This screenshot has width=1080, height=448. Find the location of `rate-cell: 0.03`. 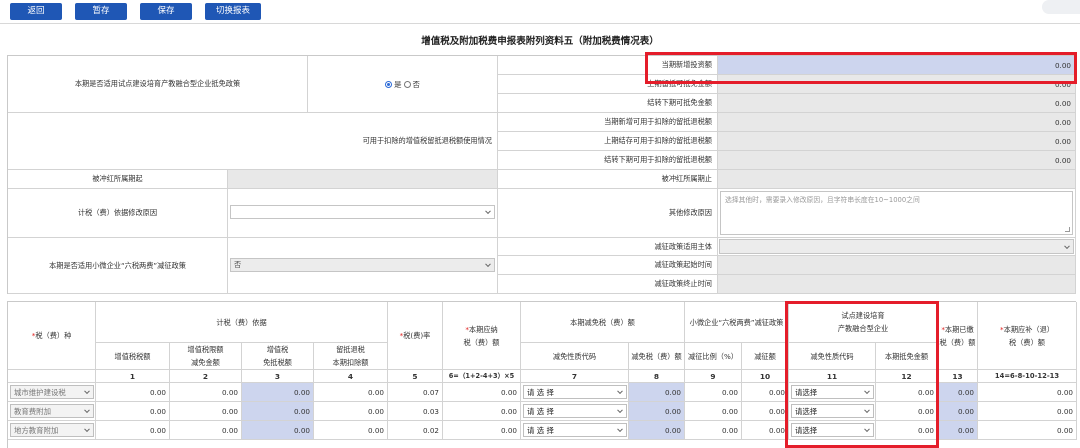

rate-cell: 0.03 is located at coordinates (415, 411).